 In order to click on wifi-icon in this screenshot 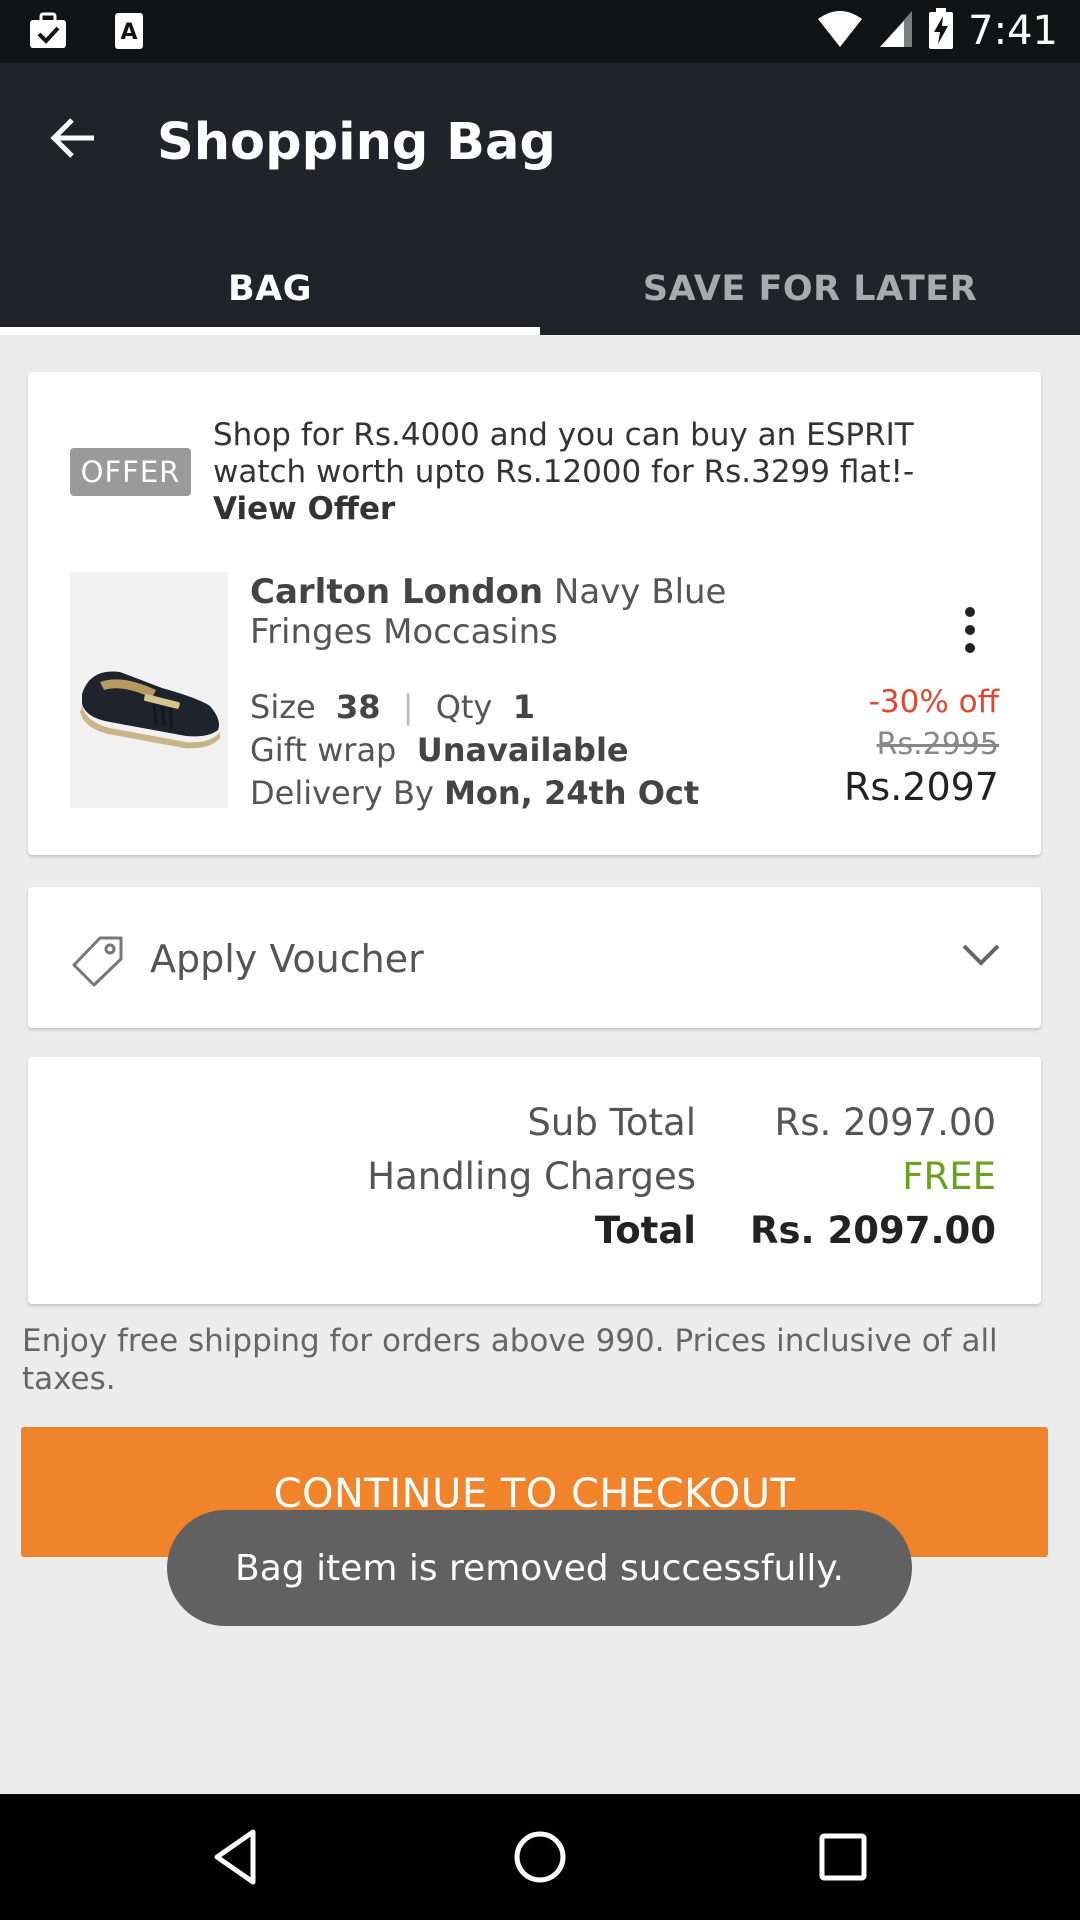, I will do `click(840, 31)`.